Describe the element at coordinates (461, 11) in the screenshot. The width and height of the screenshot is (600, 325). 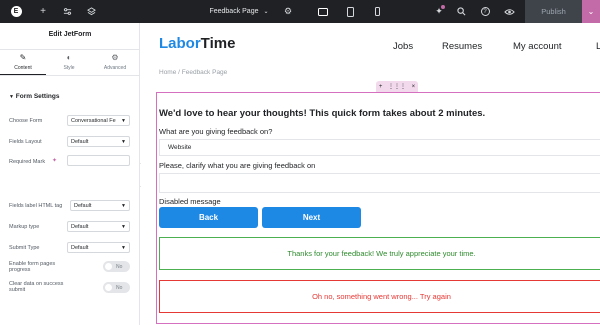
I see `search-icon` at that location.